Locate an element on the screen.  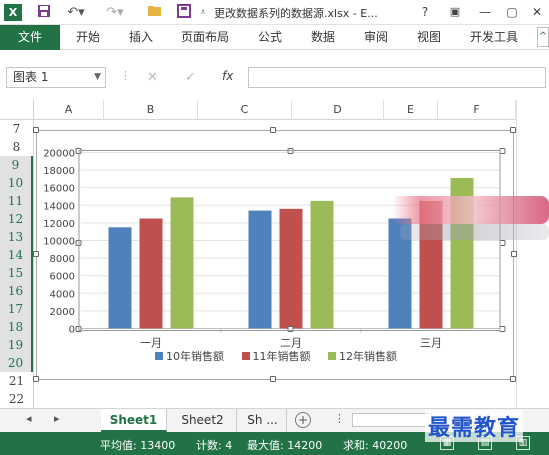
chart-legend: 10年销售额 11年销售额 12年销售额 is located at coordinates (276, 356).